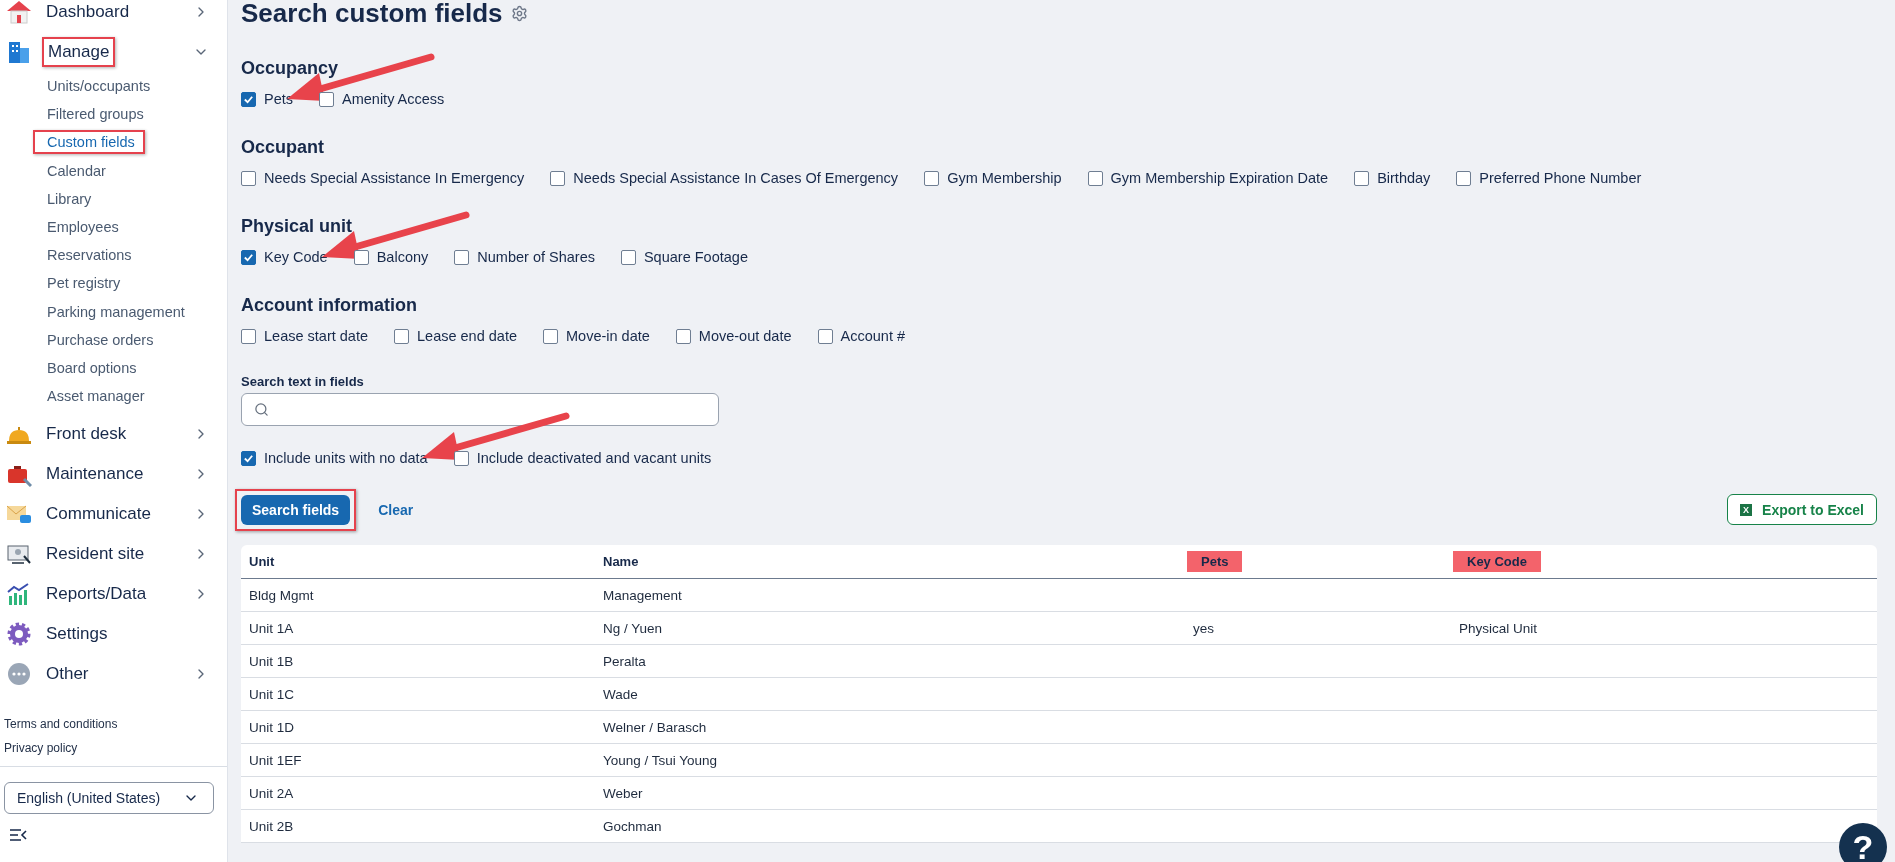 Image resolution: width=1895 pixels, height=862 pixels. I want to click on search-button: Search fields, so click(296, 509).